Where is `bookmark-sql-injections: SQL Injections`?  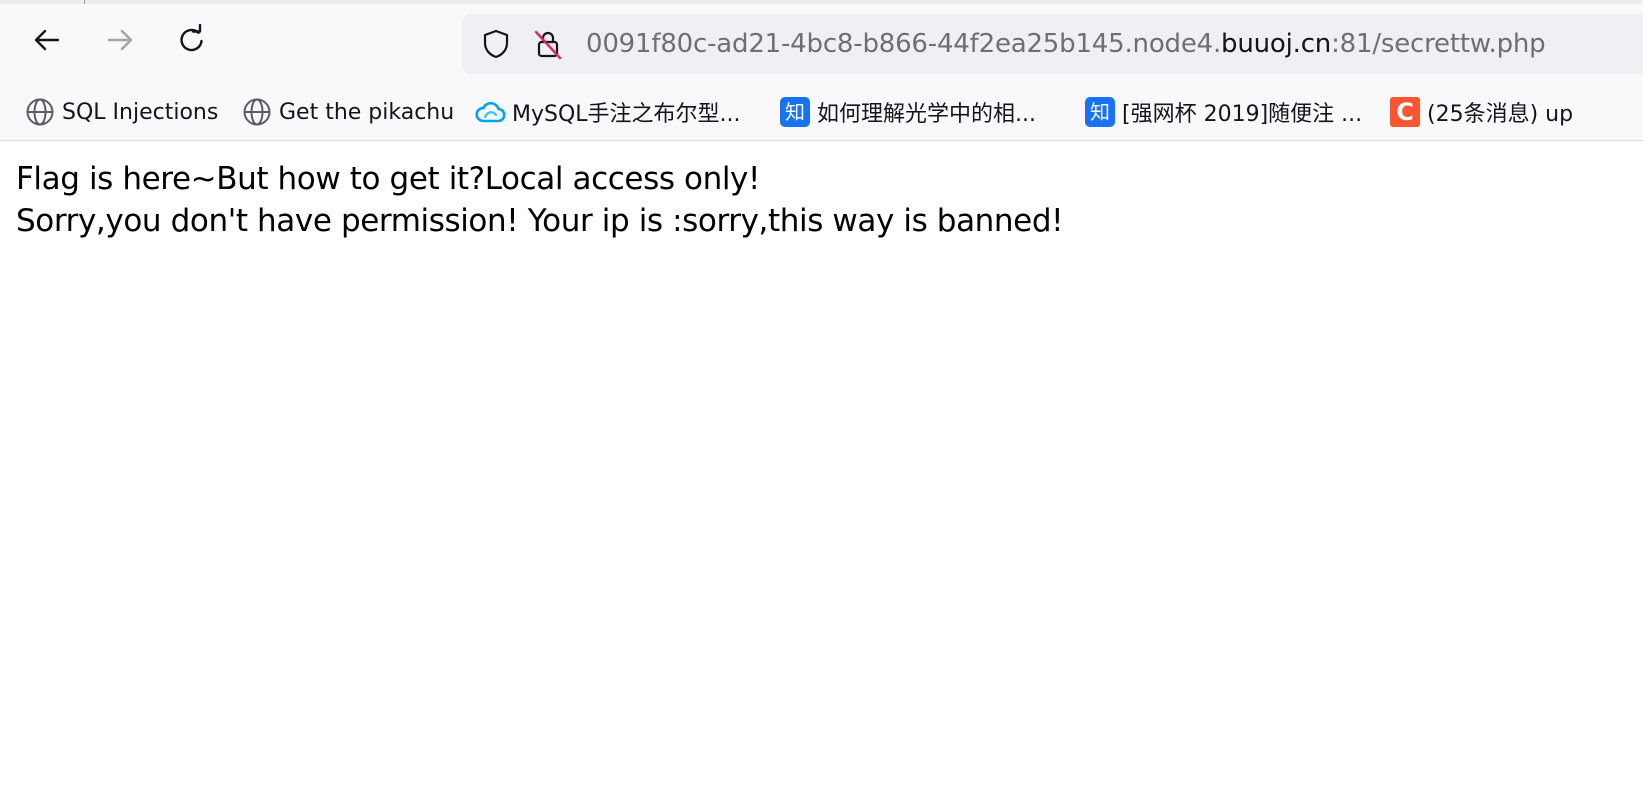
bookmark-sql-injections: SQL Injections is located at coordinates (121, 112).